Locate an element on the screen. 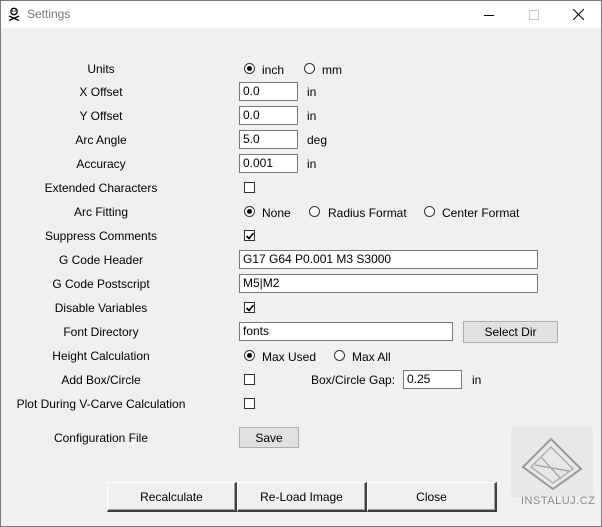 This screenshot has height=527, width=602. disable-variables-checkbox is located at coordinates (249, 307).